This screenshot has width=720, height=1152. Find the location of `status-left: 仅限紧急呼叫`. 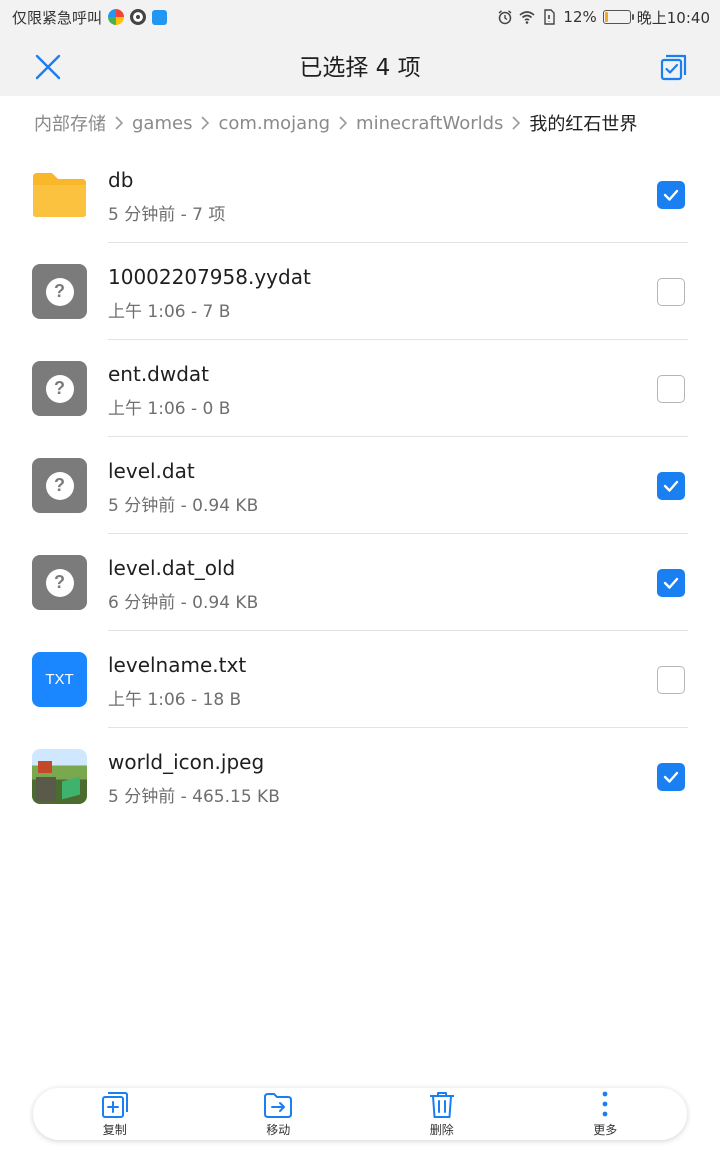

status-left: 仅限紧急呼叫 is located at coordinates (90, 17).